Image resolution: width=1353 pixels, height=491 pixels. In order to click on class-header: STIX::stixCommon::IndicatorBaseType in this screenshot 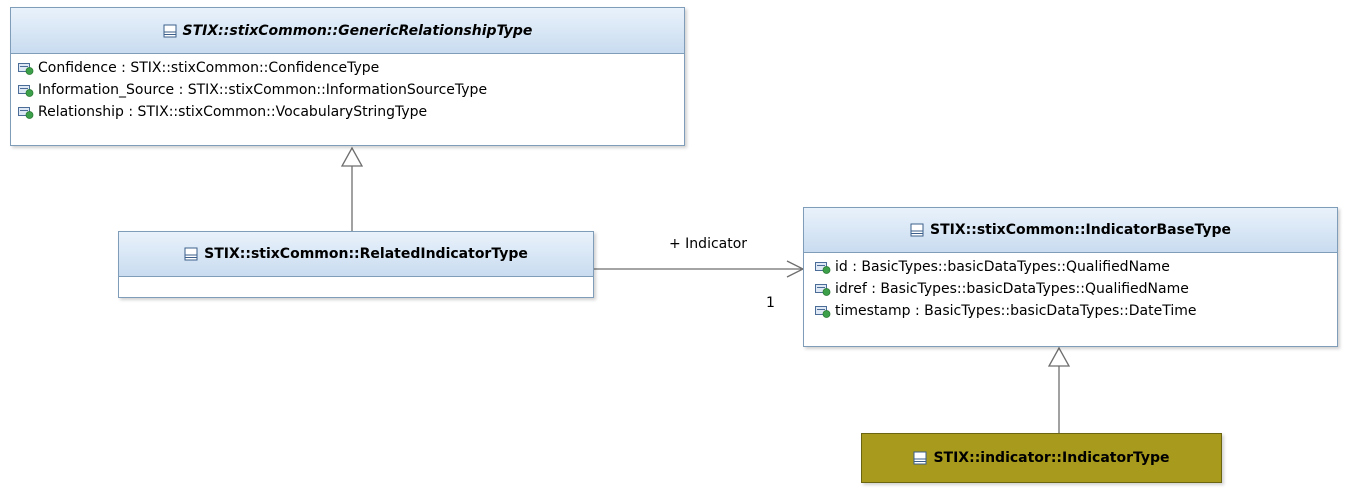, I will do `click(1070, 230)`.